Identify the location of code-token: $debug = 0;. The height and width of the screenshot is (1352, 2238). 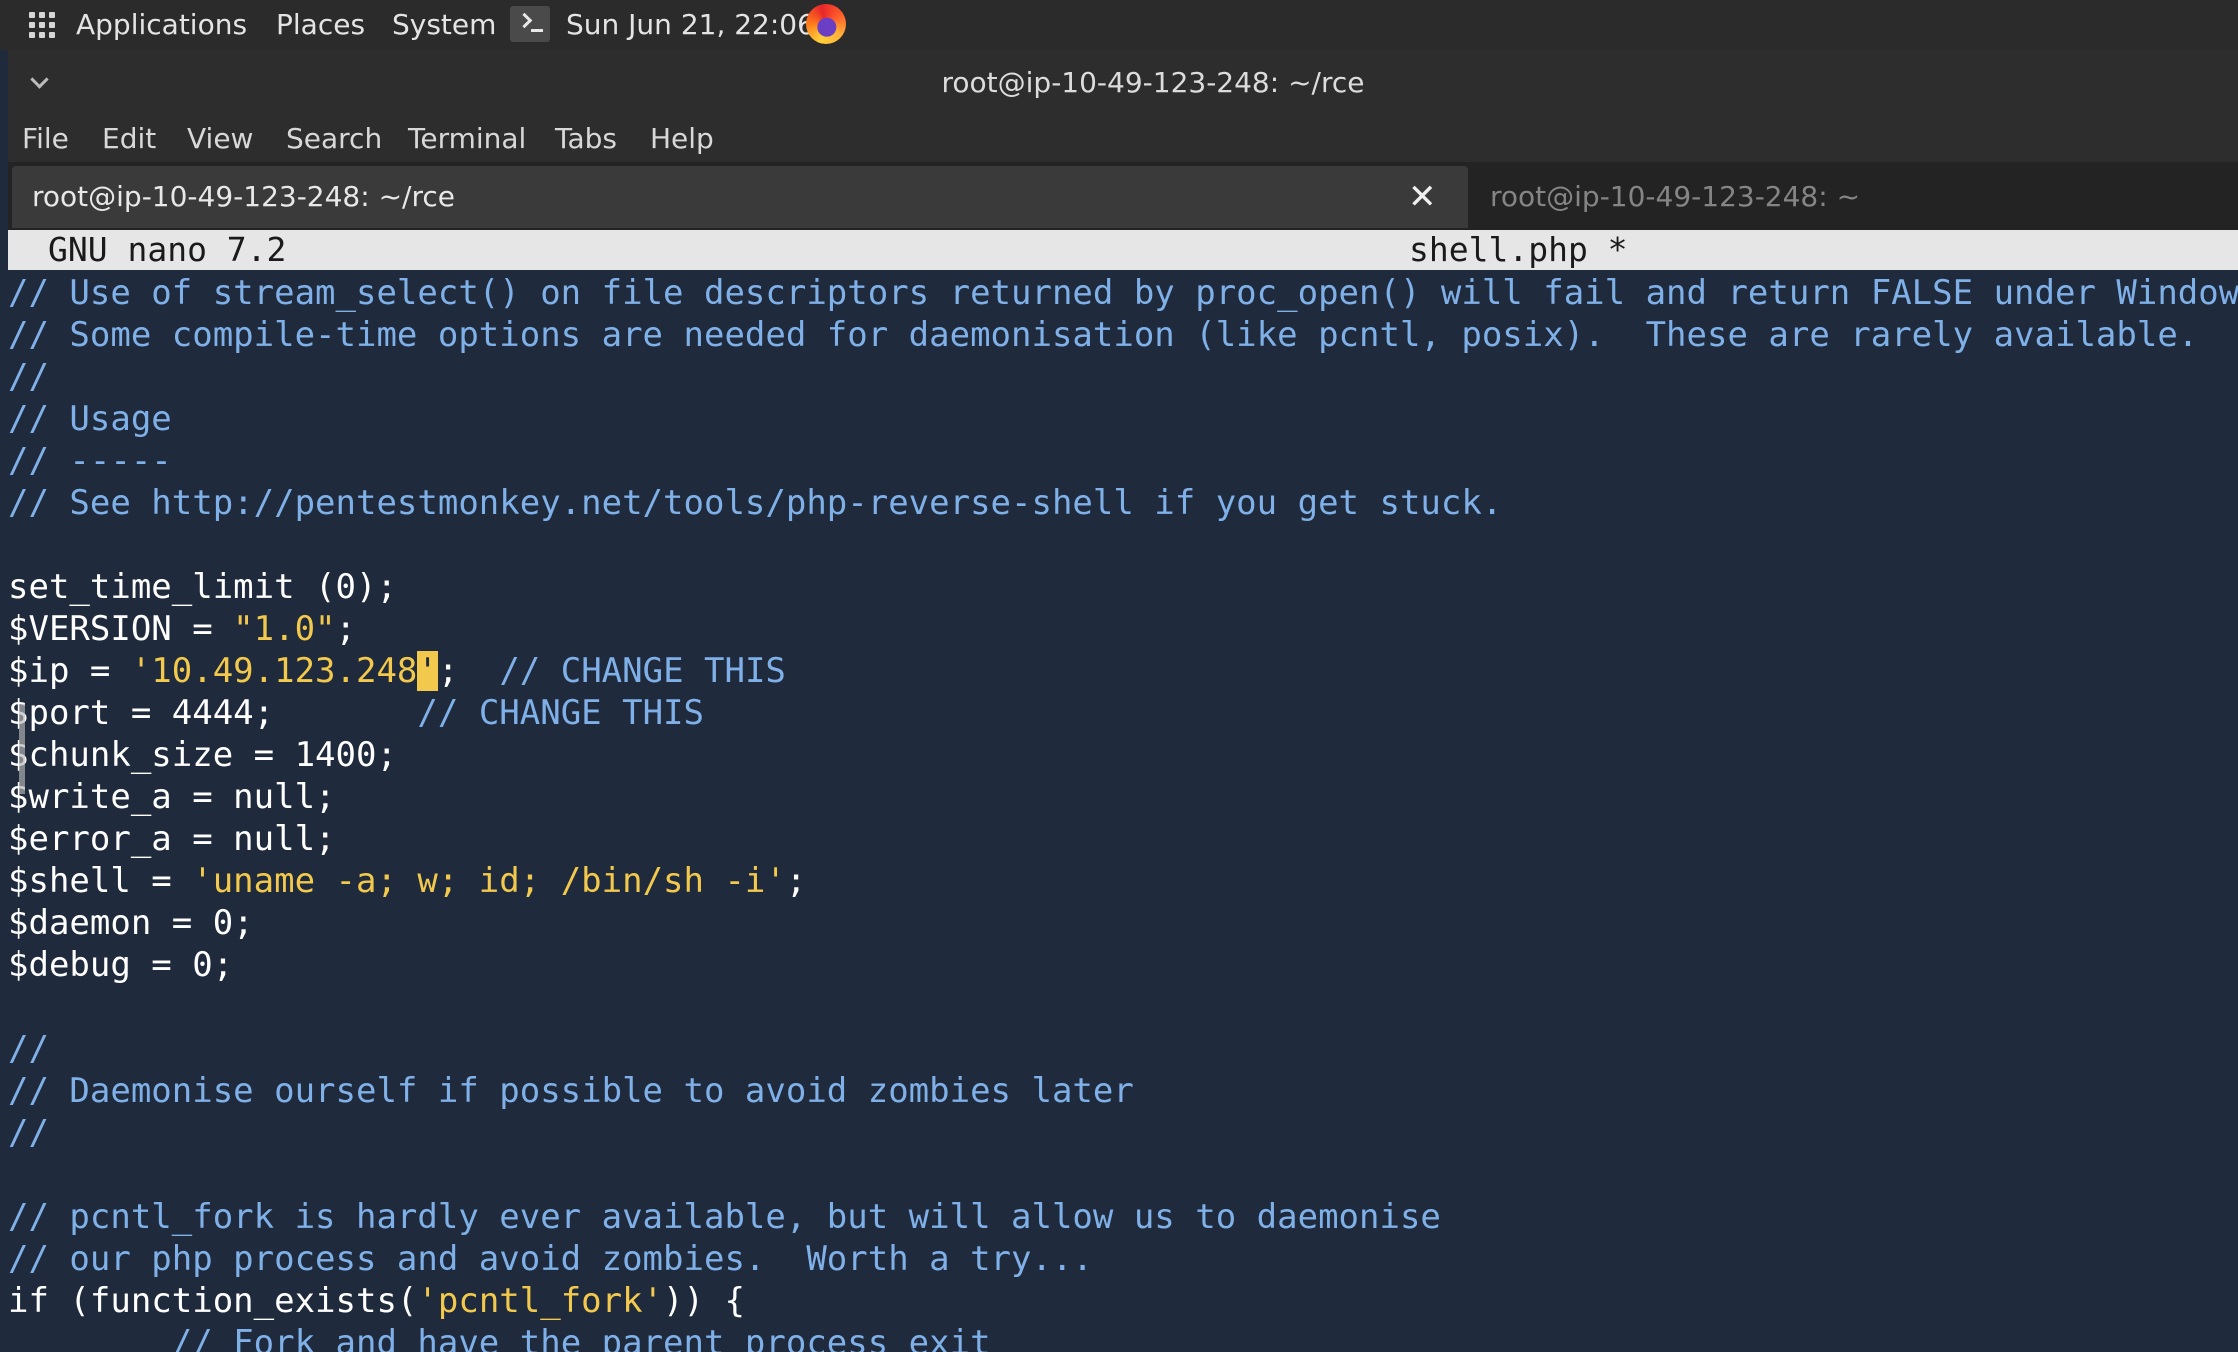
(121, 965).